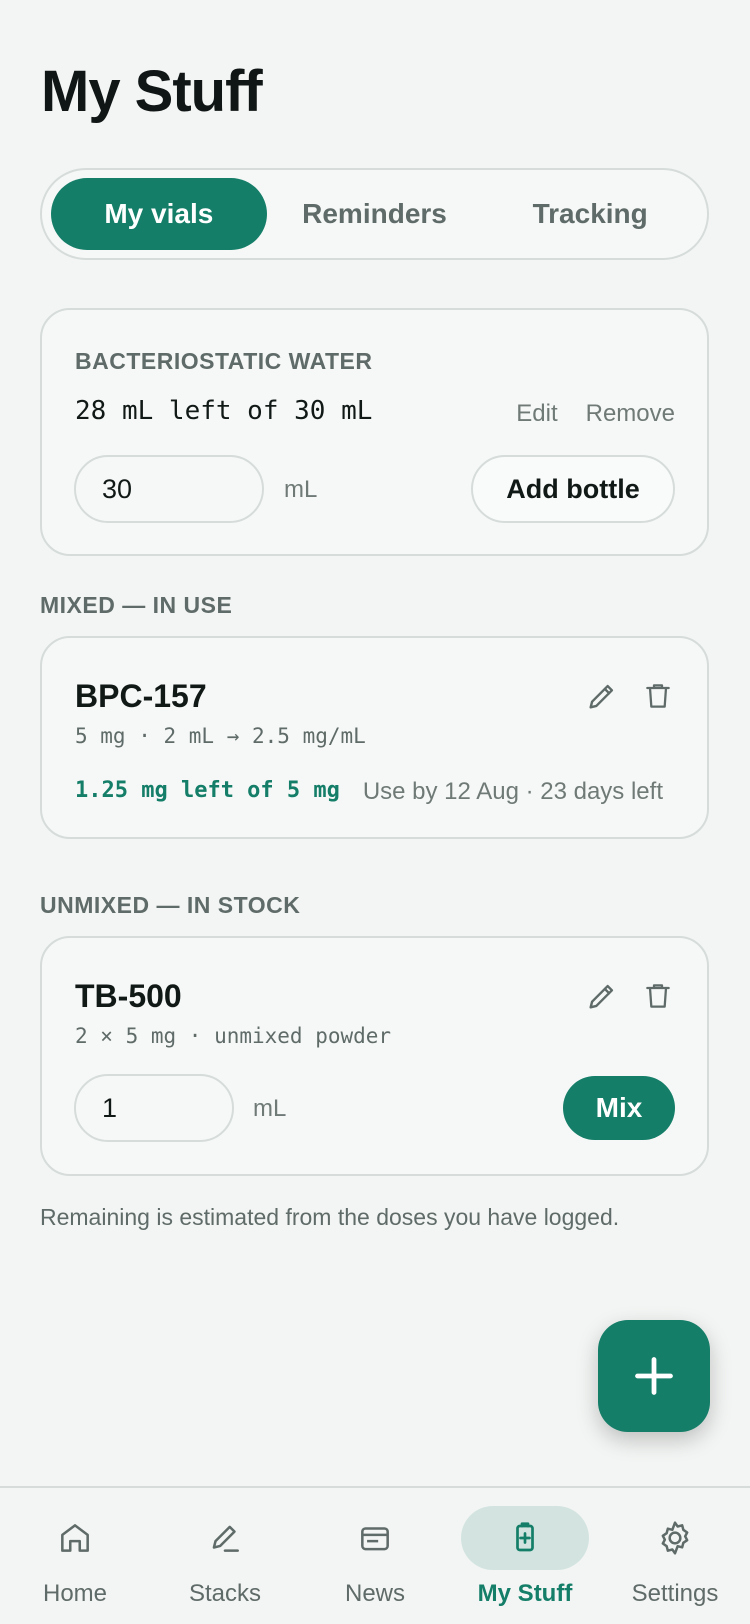 The image size is (750, 1624). I want to click on vial-name: BPC-157, so click(141, 696).